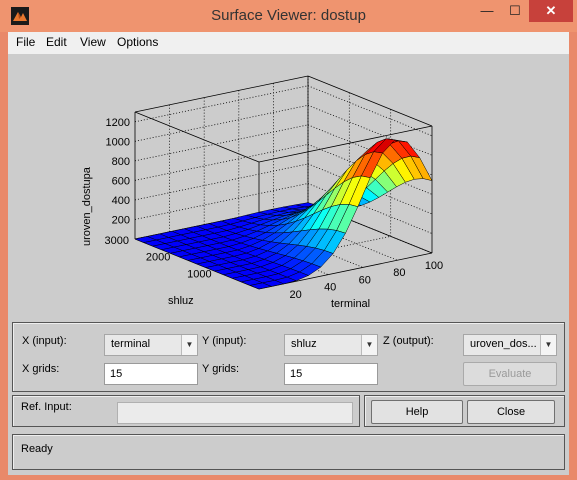 The width and height of the screenshot is (577, 480). Describe the element at coordinates (288, 16) in the screenshot. I see `title-bar: Surface Viewer: dostup — ☐ ✕` at that location.